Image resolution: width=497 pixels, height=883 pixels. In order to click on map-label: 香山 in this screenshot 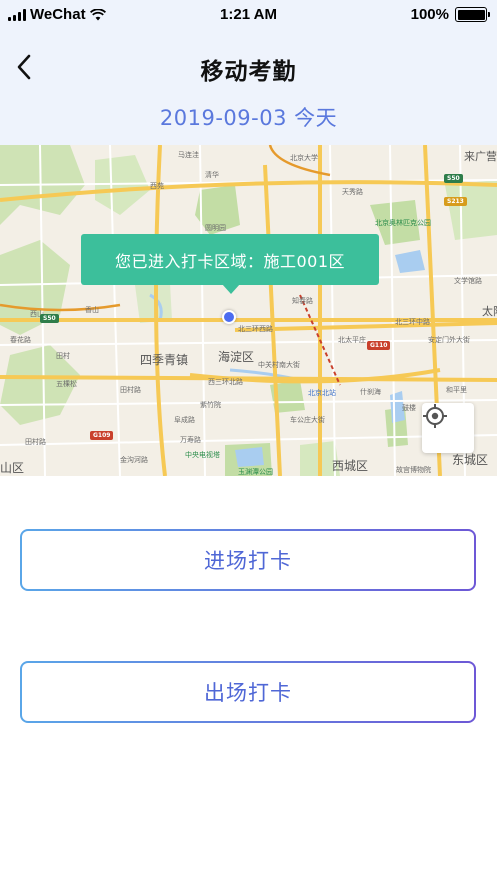, I will do `click(92, 310)`.